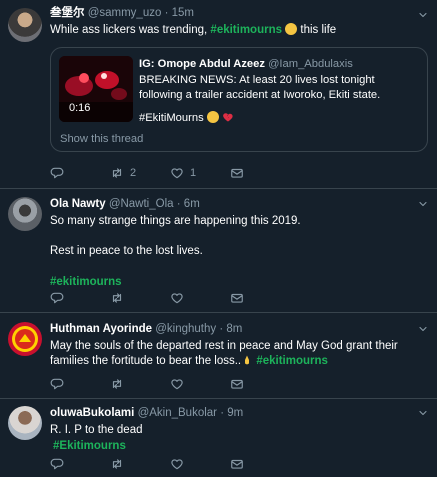  Describe the element at coordinates (96, 89) in the screenshot. I see `video-thumbnail: 0:16` at that location.